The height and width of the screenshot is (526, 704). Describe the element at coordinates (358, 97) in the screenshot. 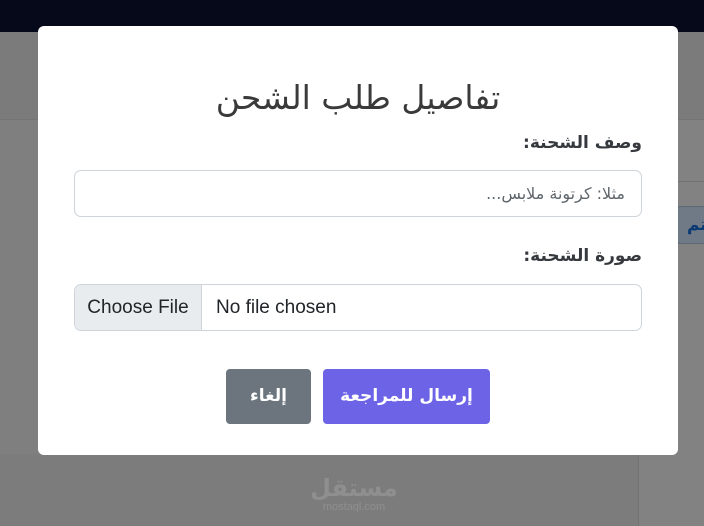

I see `modal-title: تفاصيل طلب الشحن` at that location.